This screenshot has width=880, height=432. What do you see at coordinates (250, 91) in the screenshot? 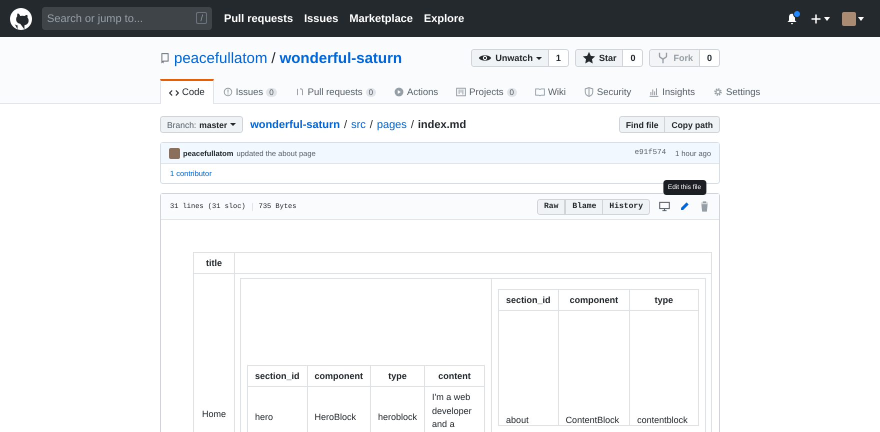
I see `repo-tab: Issues 0` at bounding box center [250, 91].